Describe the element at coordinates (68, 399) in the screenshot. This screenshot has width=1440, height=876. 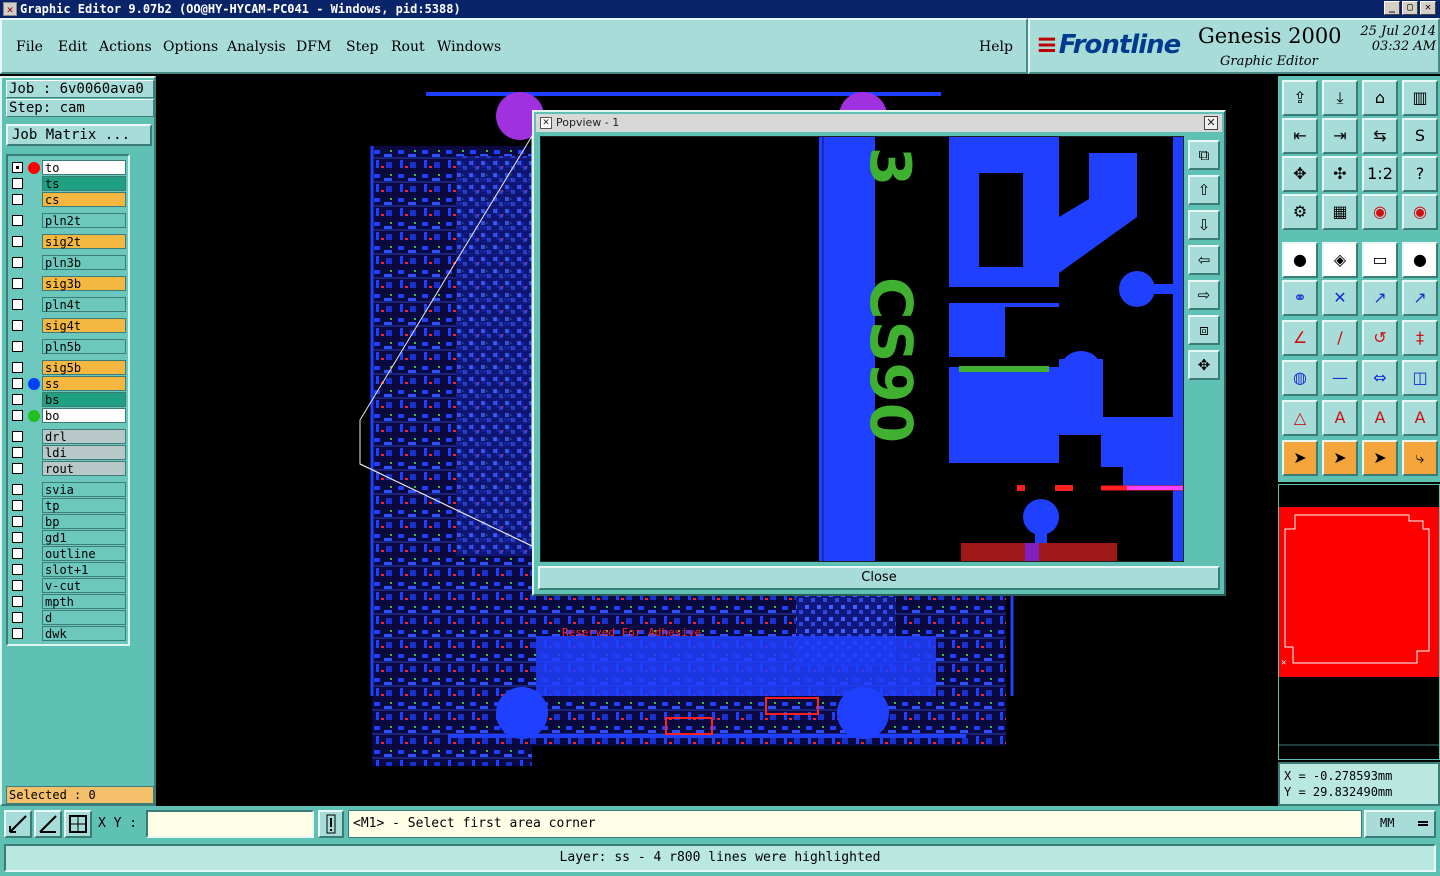
I see `layer-row-12: bs` at that location.